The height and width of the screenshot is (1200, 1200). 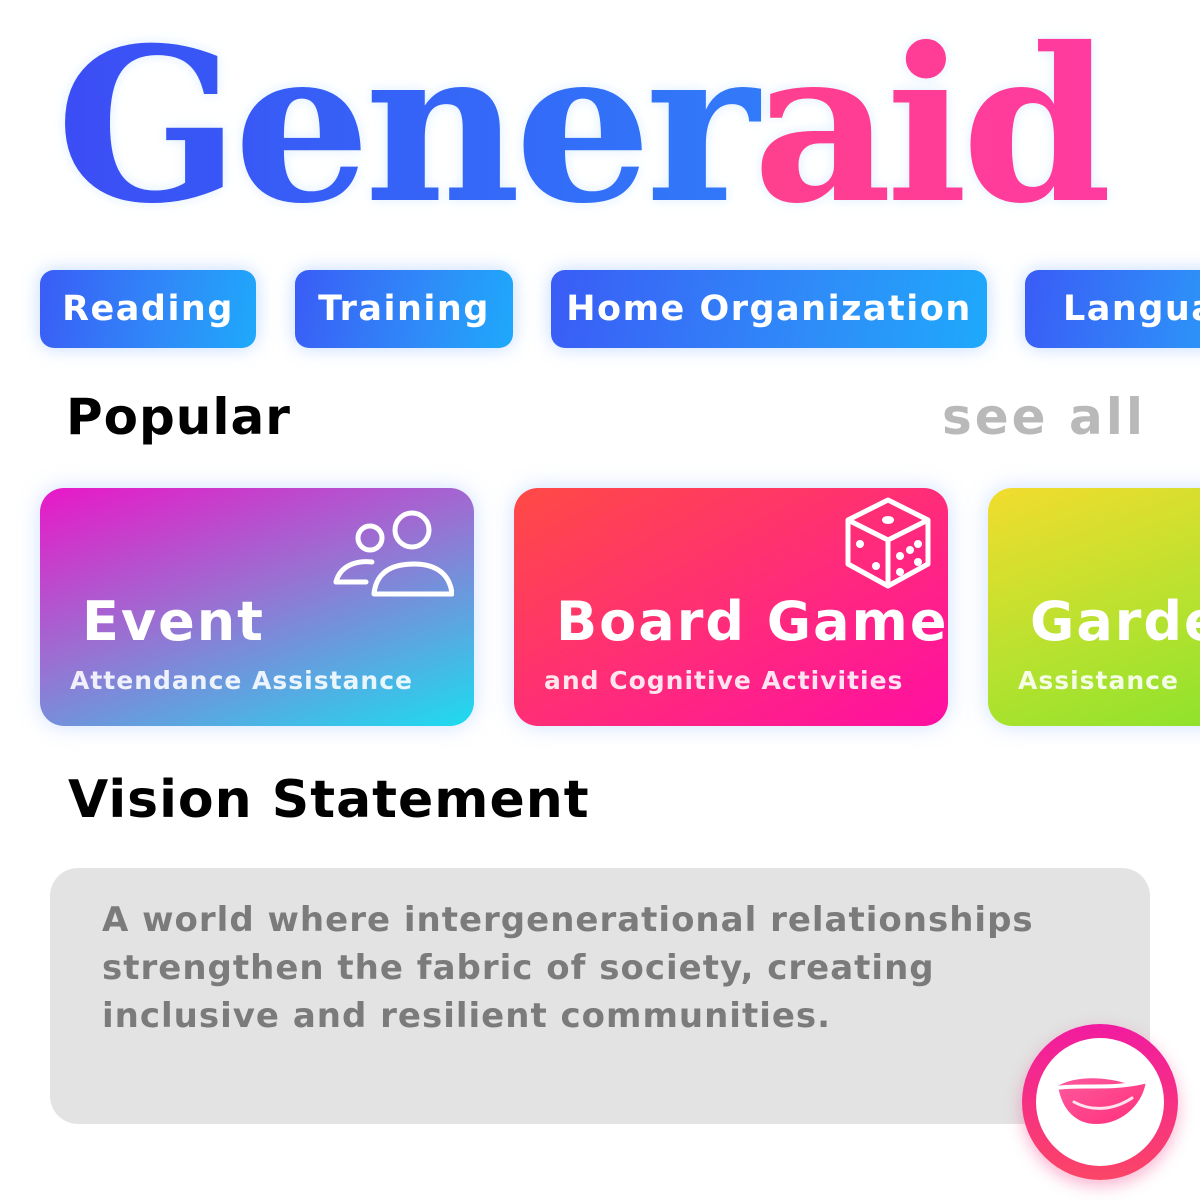 I want to click on leaf-icon, so click(x=1100, y=1101).